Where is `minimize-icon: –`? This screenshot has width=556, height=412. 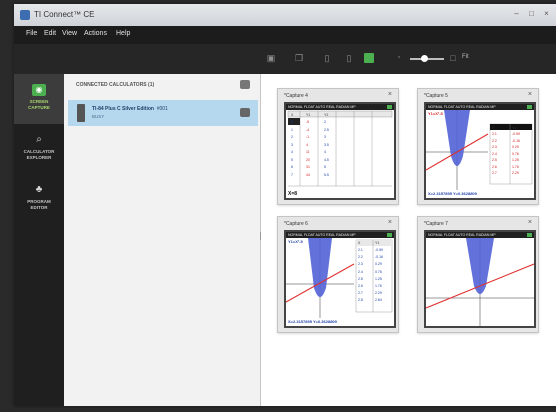
minimize-icon: – is located at coordinates (516, 14).